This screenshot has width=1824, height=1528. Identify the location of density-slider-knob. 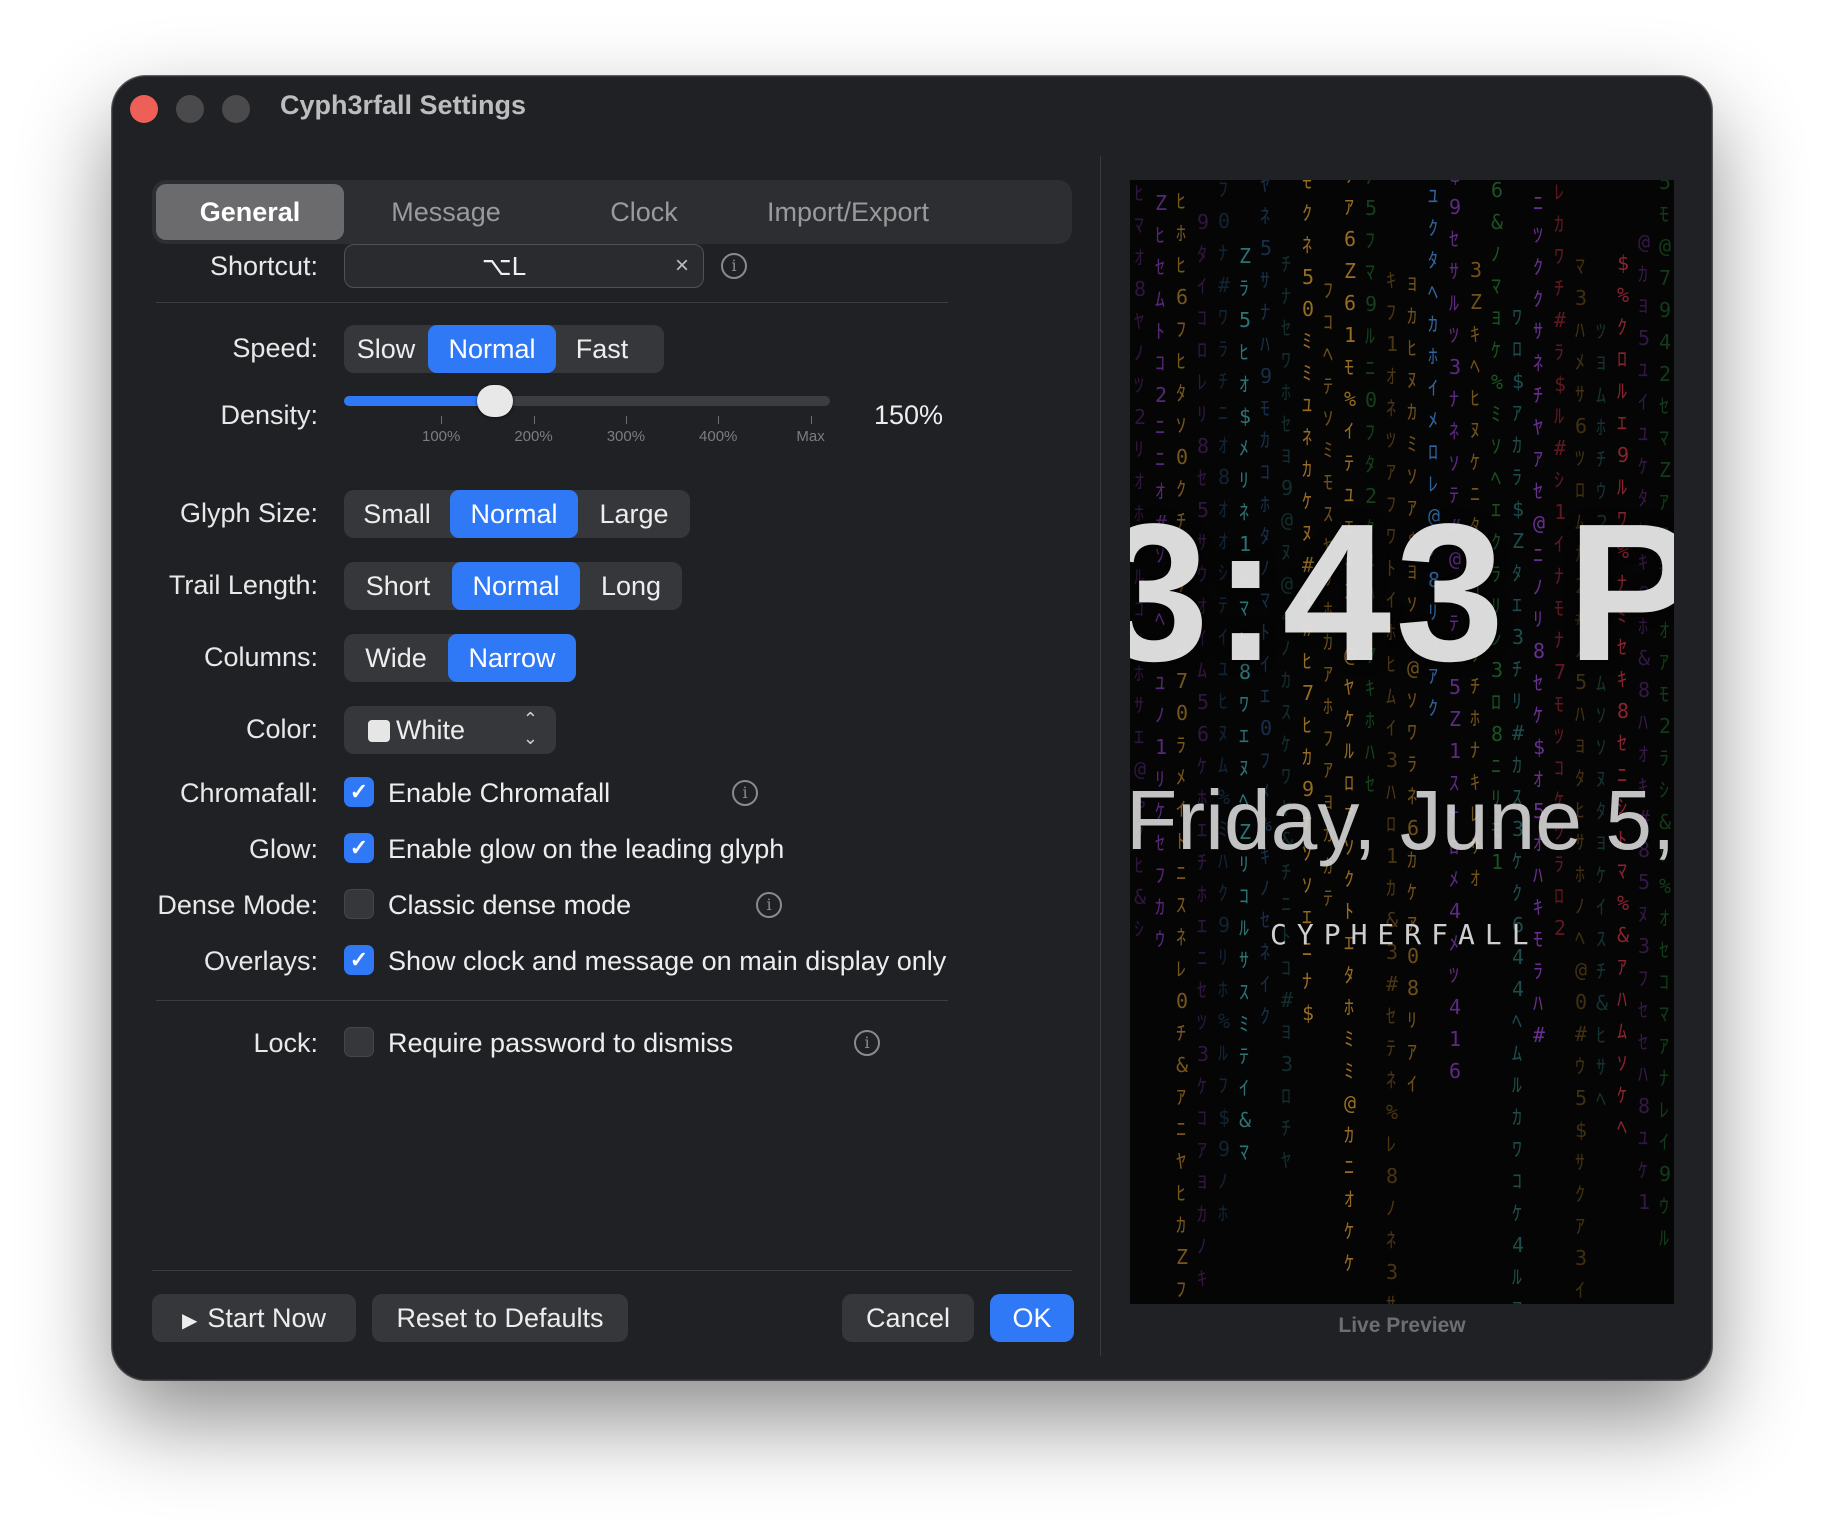
(494, 401).